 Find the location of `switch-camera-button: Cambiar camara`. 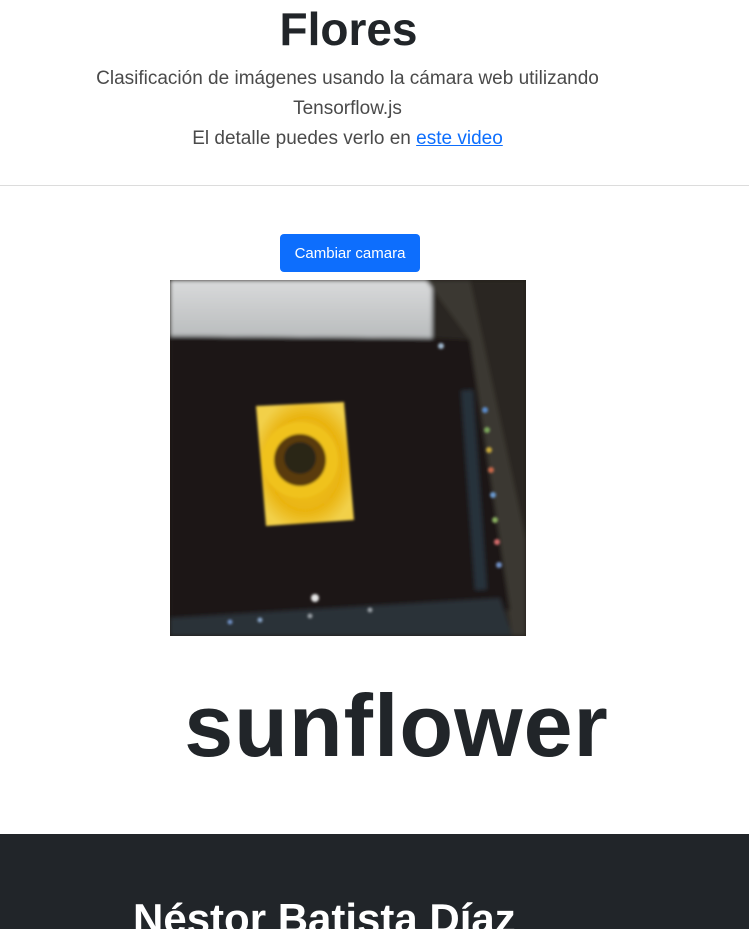

switch-camera-button: Cambiar camara is located at coordinates (350, 253).